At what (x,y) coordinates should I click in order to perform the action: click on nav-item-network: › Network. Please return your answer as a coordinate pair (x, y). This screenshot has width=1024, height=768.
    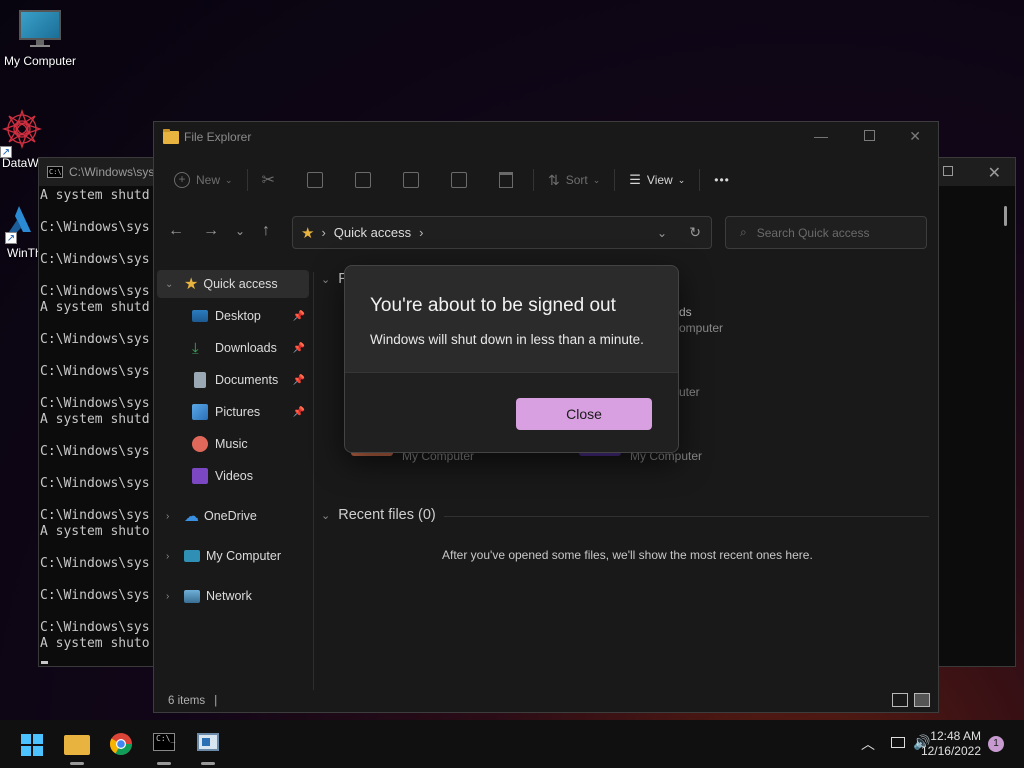
    Looking at the image, I should click on (233, 596).